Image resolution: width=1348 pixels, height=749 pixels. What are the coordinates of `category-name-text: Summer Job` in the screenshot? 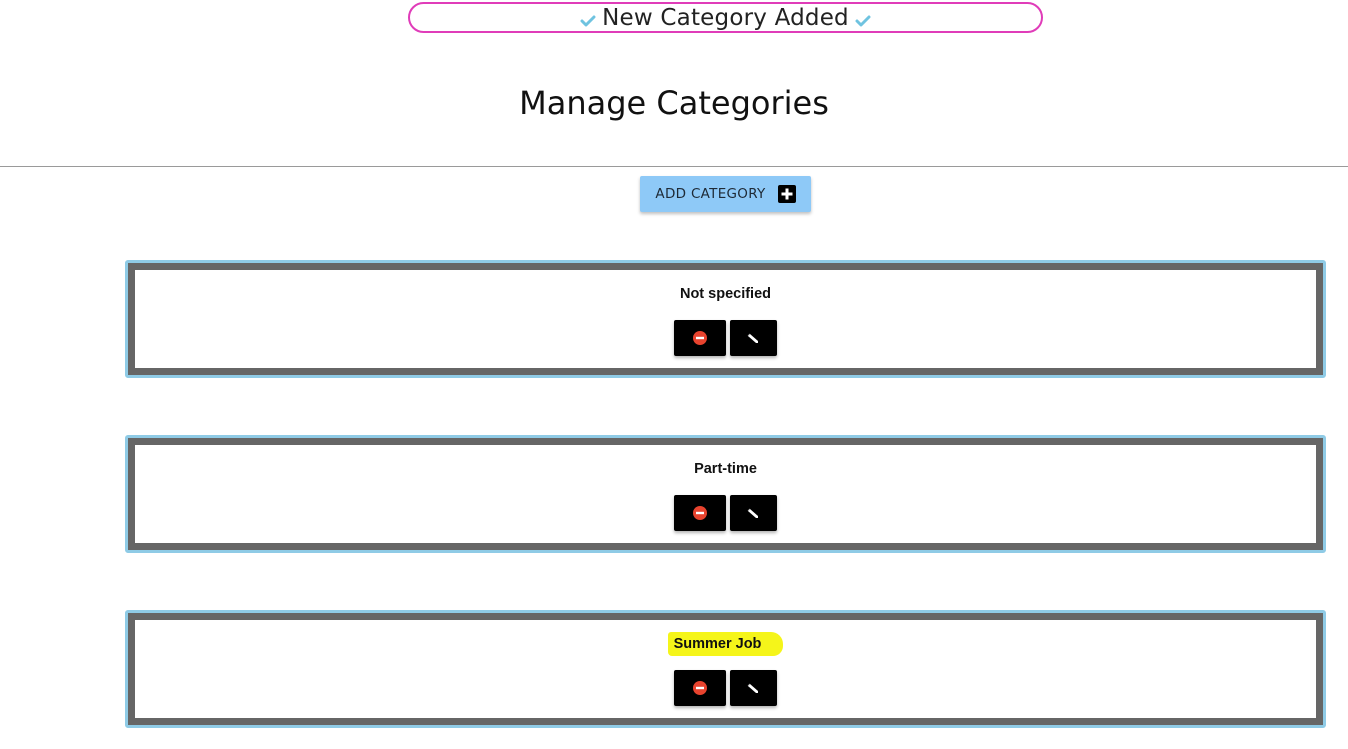 It's located at (725, 644).